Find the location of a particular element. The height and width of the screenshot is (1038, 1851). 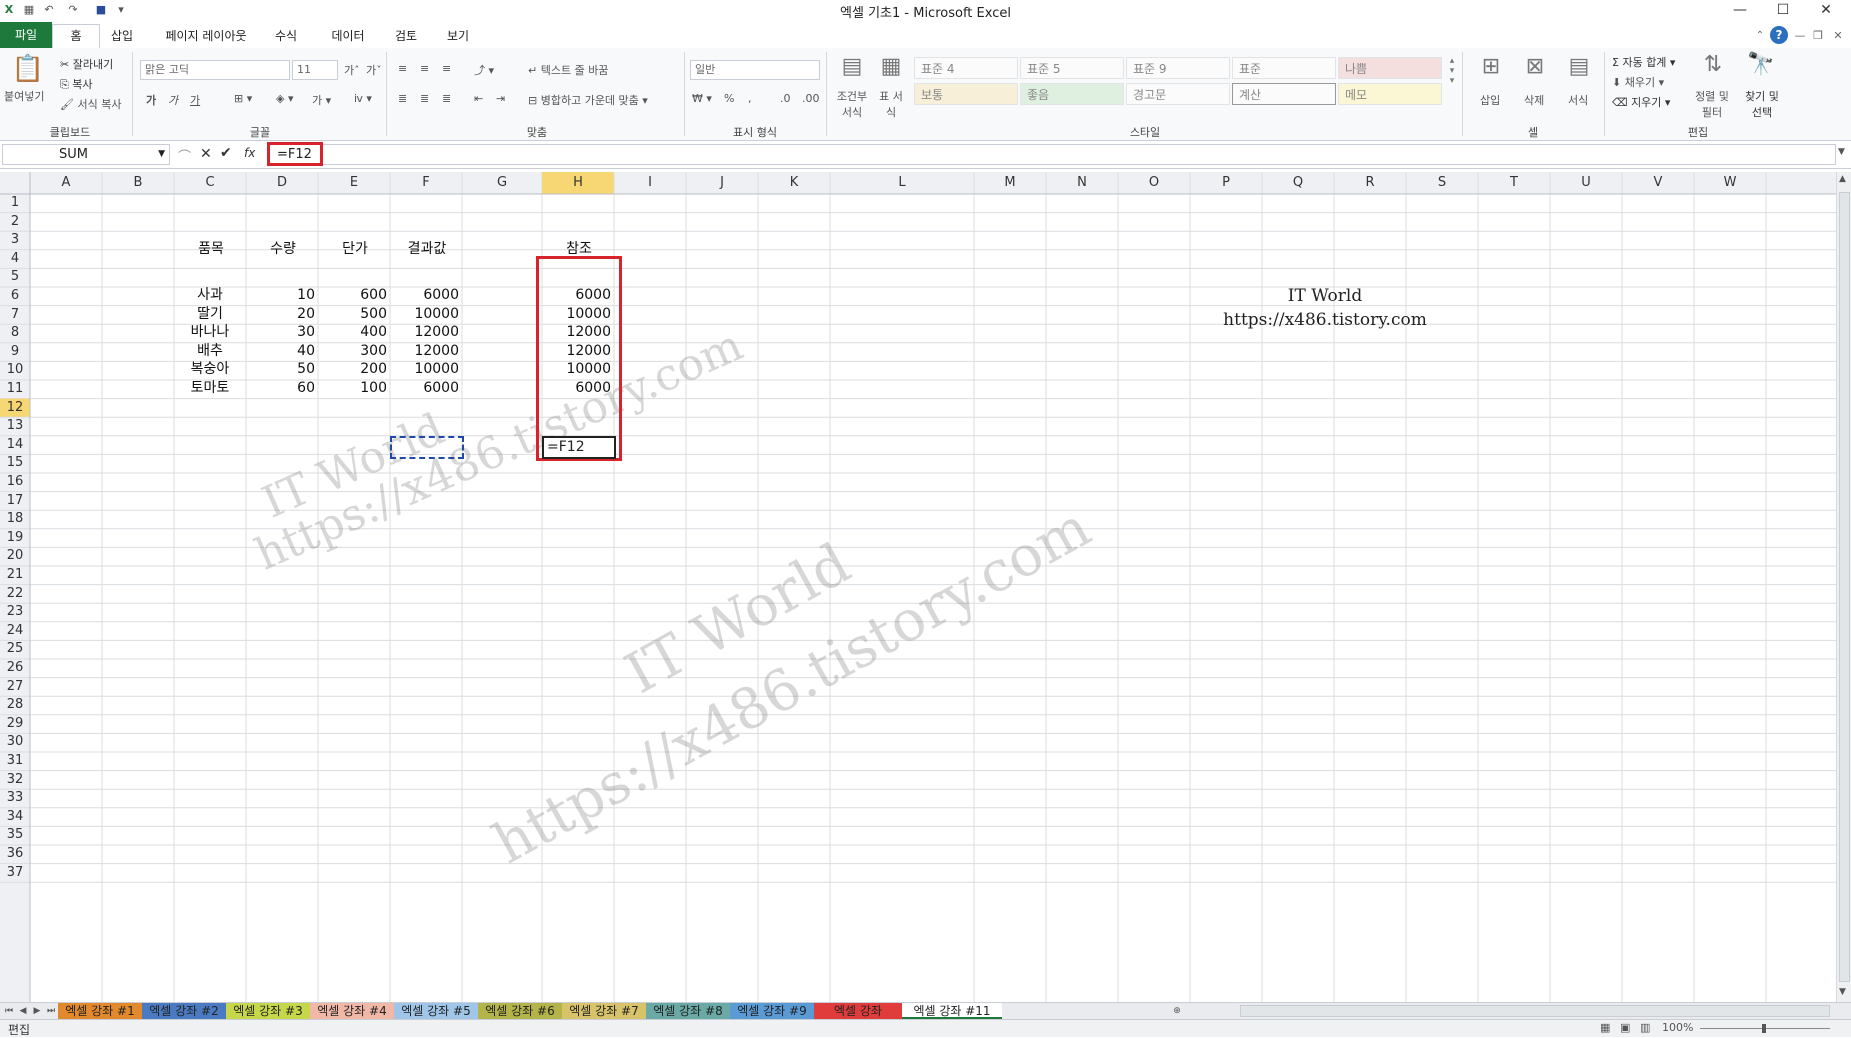

column-header-d: D is located at coordinates (282, 183).